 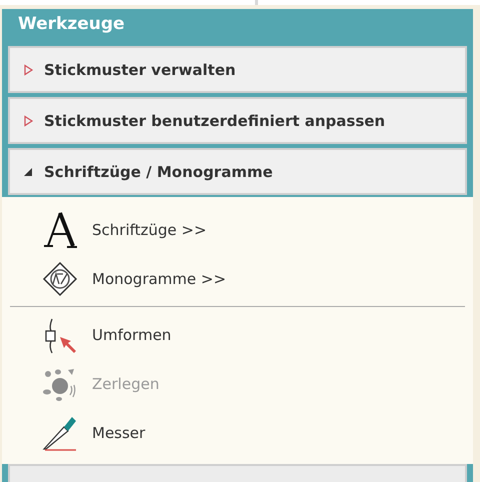 I want to click on section-header: Schriftzüge / Monogramme, so click(x=237, y=171).